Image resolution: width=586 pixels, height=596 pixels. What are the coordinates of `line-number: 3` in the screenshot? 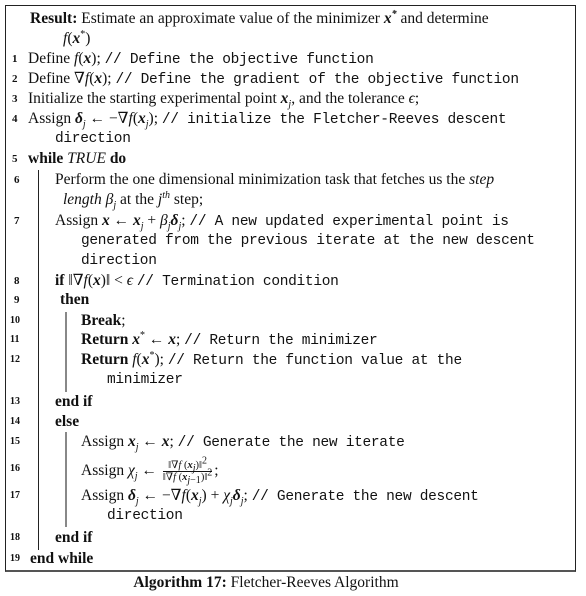 It's located at (15, 99).